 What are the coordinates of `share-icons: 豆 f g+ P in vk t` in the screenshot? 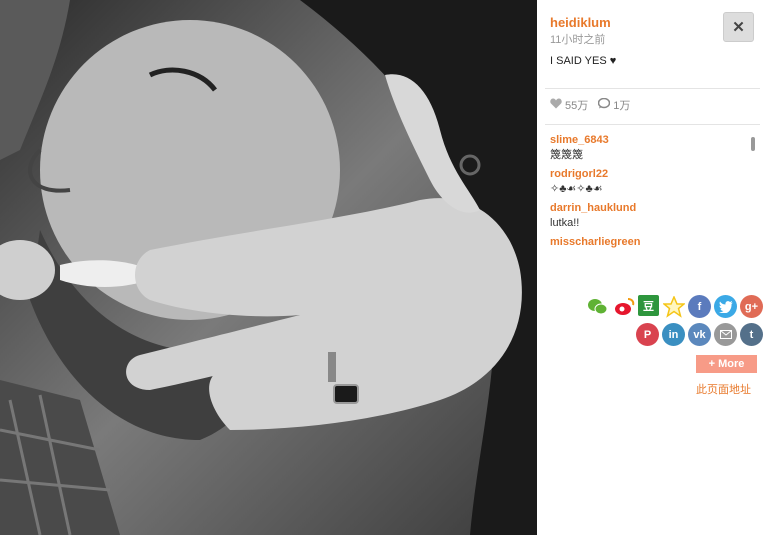 It's located at (668, 323).